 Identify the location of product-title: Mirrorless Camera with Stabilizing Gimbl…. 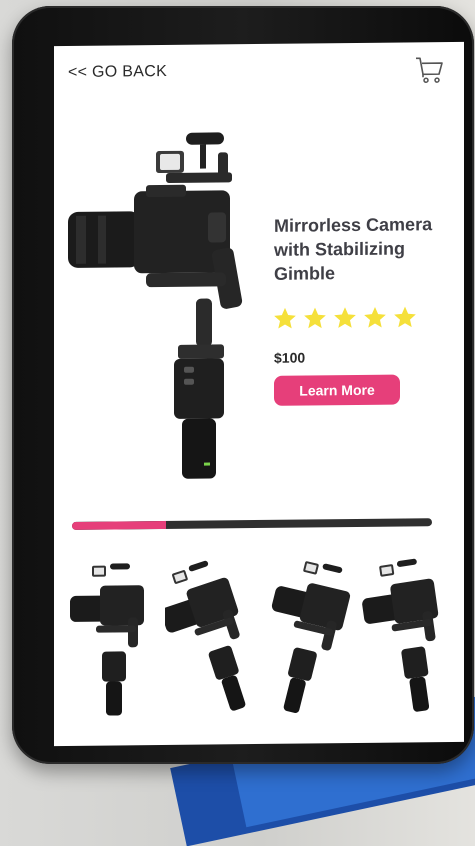
(353, 249).